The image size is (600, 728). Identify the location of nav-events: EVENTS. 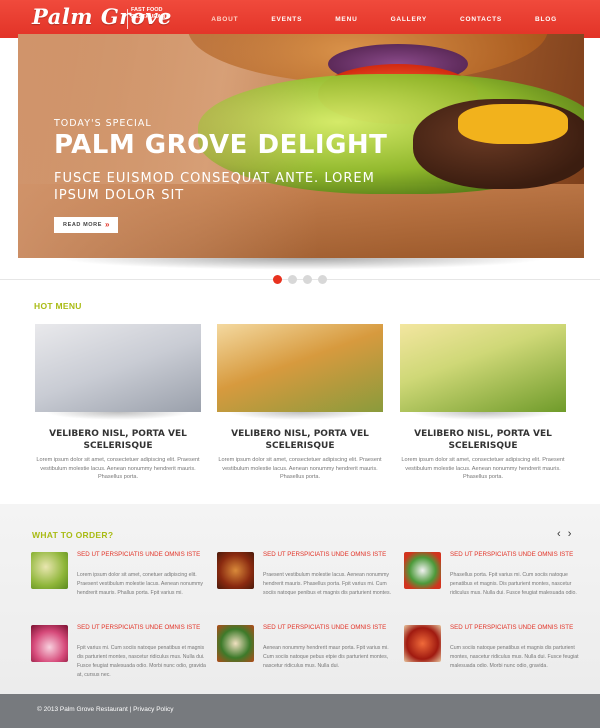
(286, 19).